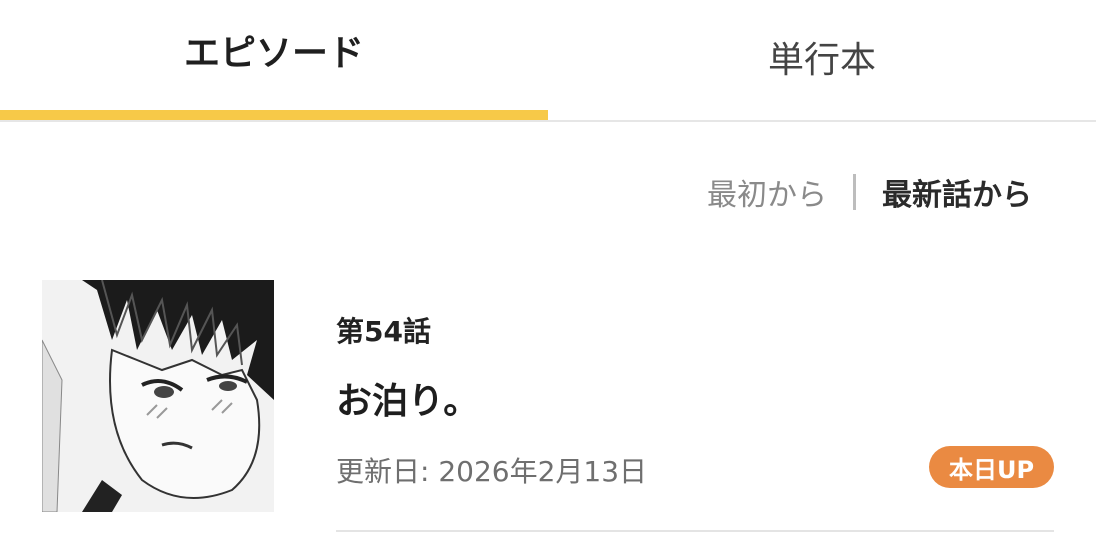 The width and height of the screenshot is (1096, 540). Describe the element at coordinates (274, 115) in the screenshot. I see `active-tab-indicator` at that location.